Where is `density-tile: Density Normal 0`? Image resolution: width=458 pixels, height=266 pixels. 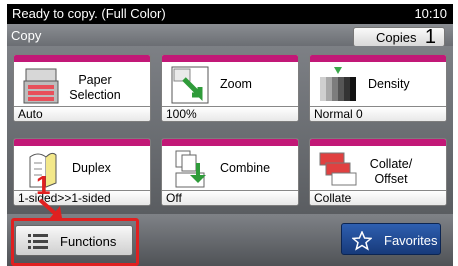 density-tile: Density Normal 0 is located at coordinates (378, 88).